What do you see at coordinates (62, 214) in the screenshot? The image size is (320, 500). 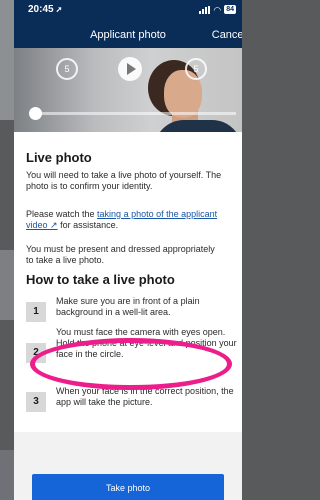 I see `assistance-prefix: Please watch the` at bounding box center [62, 214].